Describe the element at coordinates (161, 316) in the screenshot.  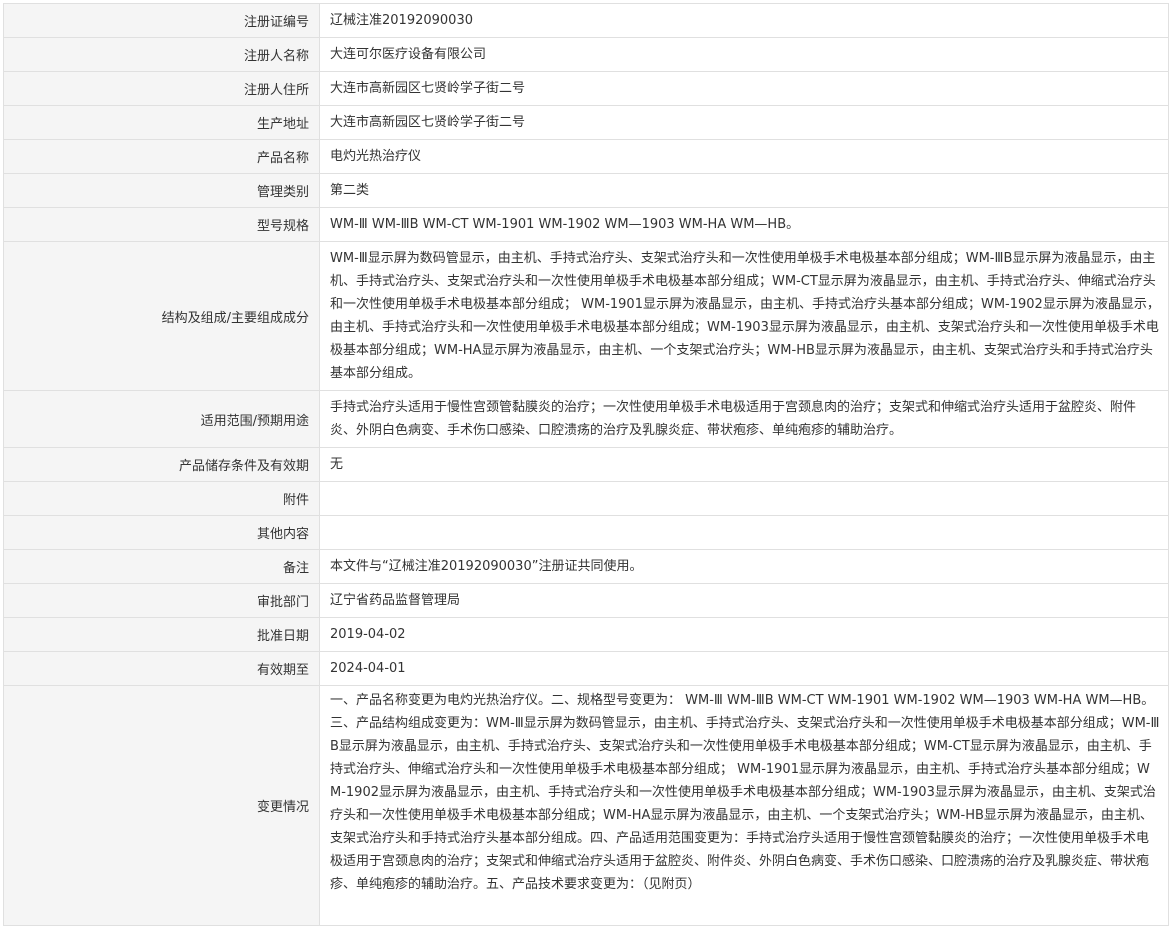
I see `row-label: 结构及组成/主要组成成分` at that location.